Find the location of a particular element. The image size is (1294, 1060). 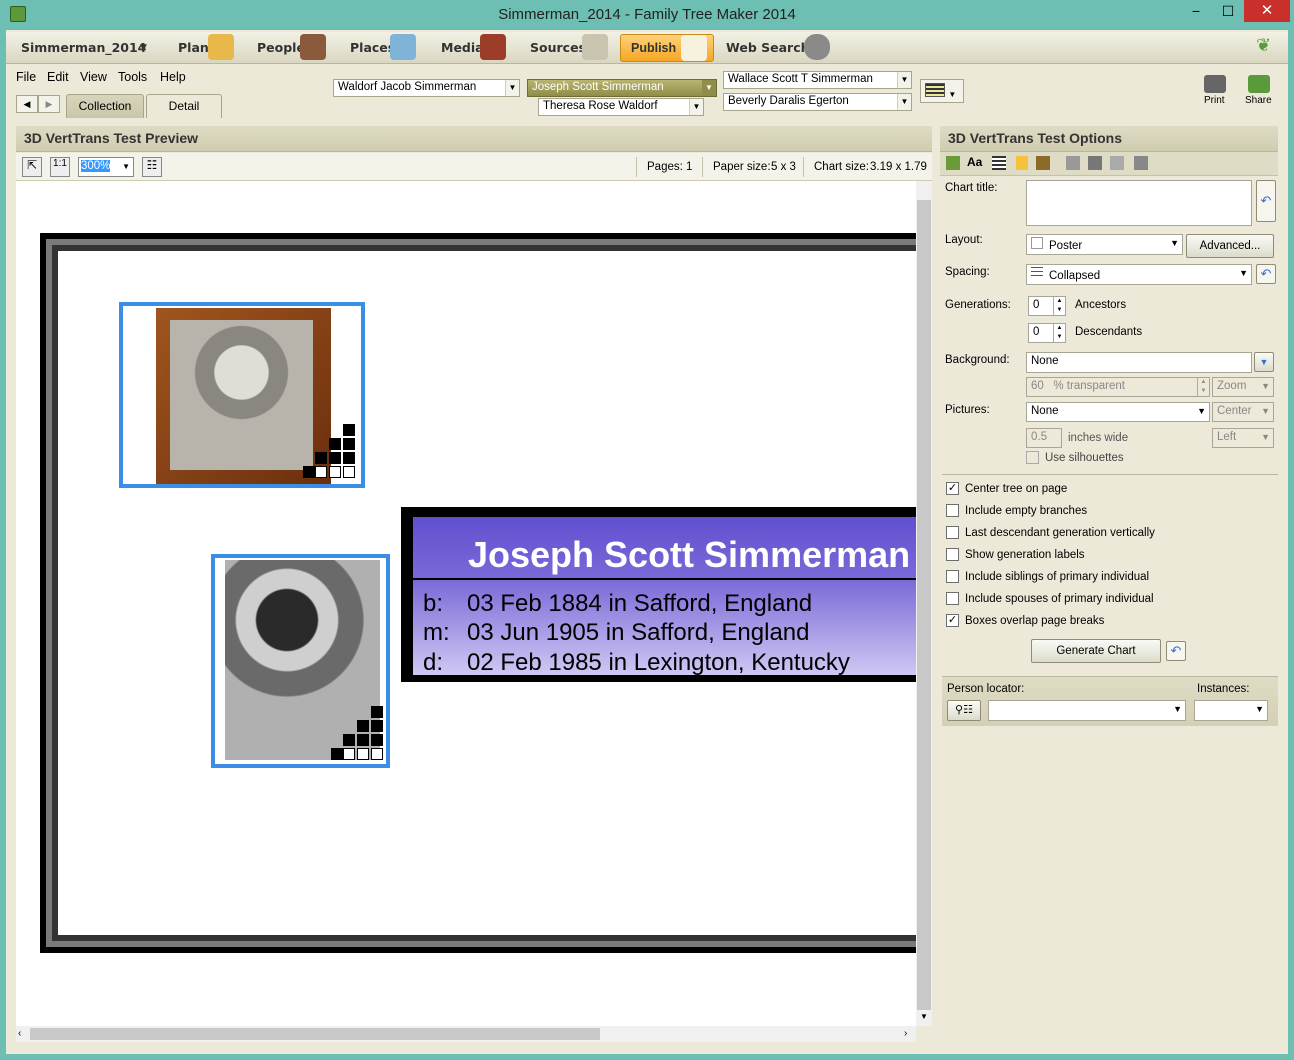

copy-icon is located at coordinates (1141, 163).